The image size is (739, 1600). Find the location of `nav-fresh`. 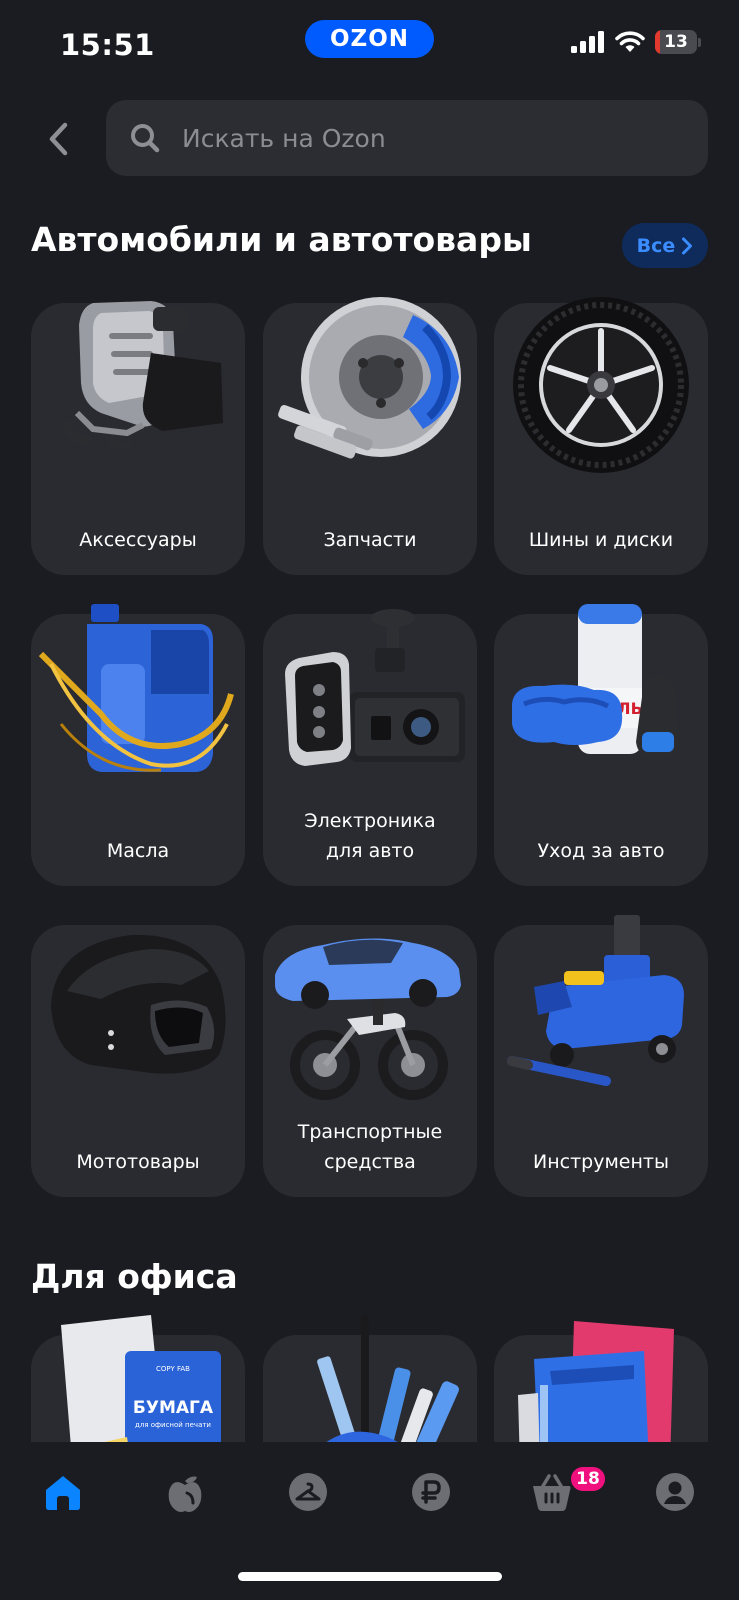

nav-fresh is located at coordinates (185, 1492).